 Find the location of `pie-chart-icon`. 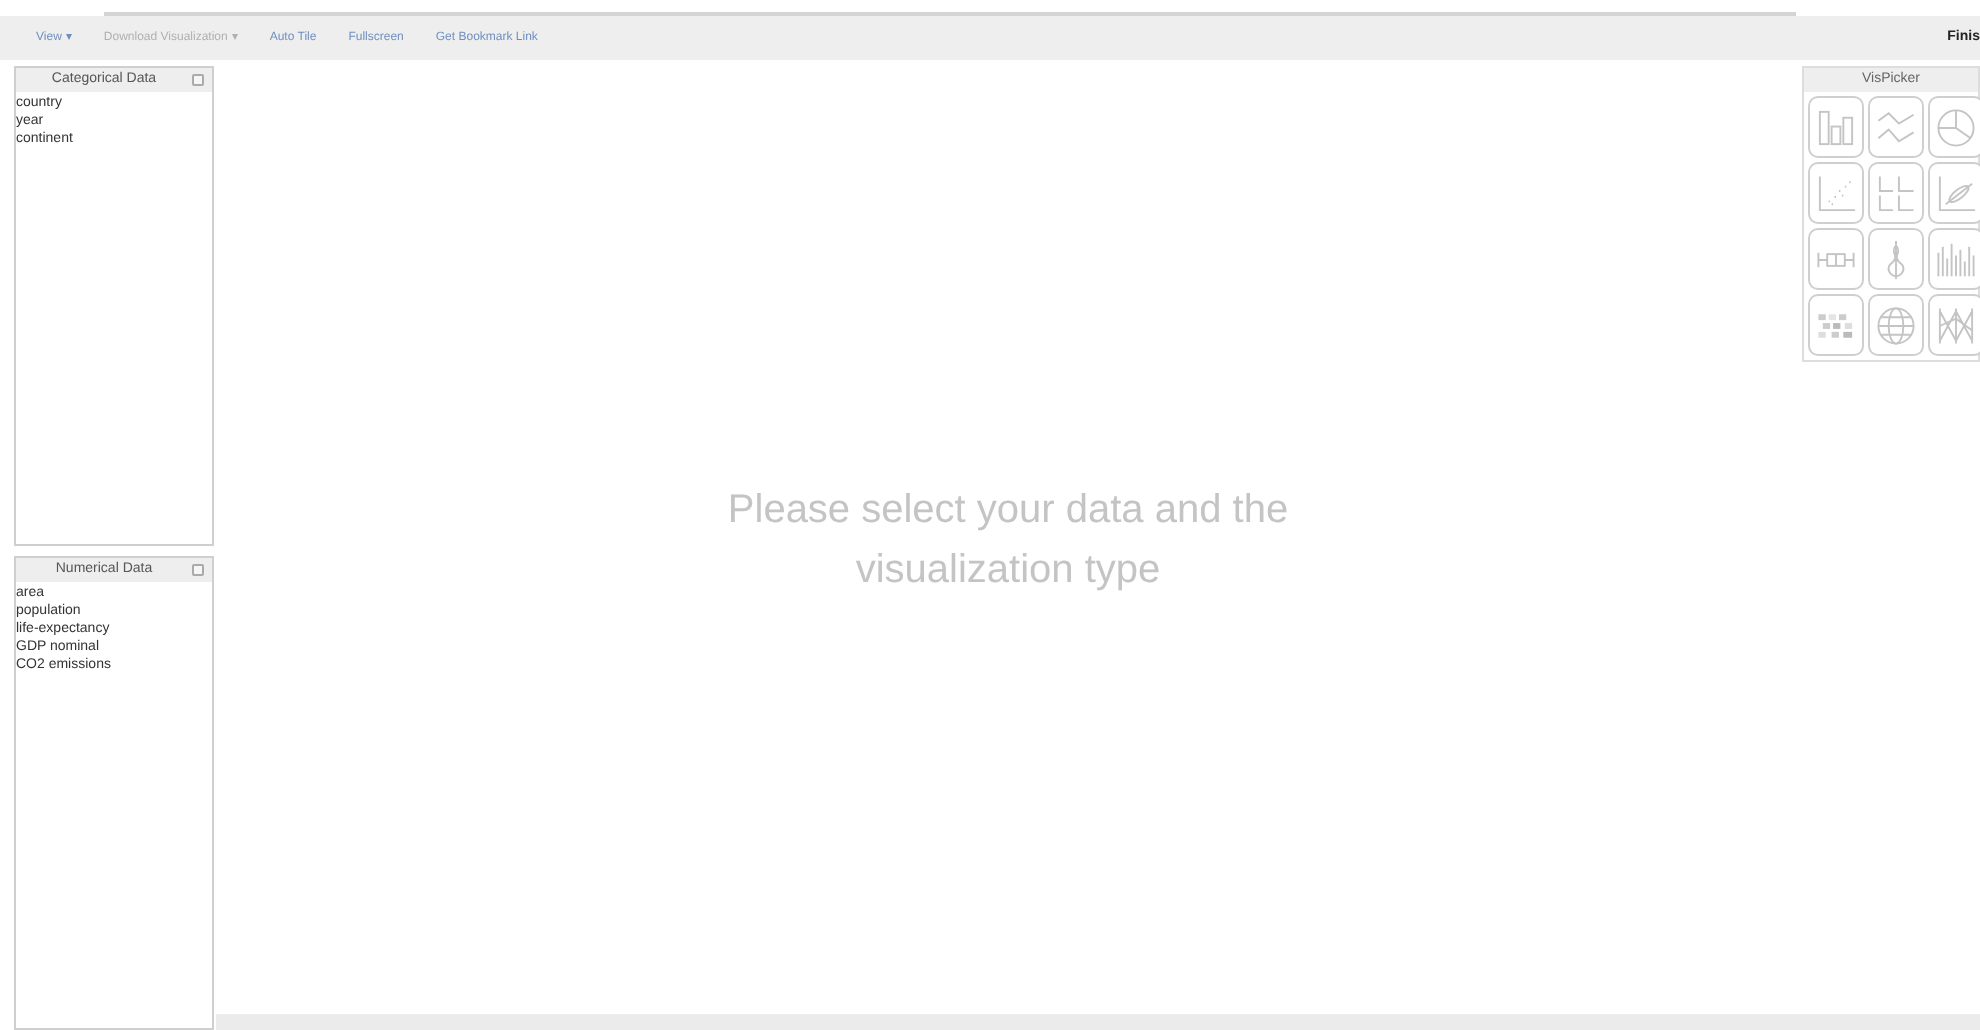

pie-chart-icon is located at coordinates (1956, 127).